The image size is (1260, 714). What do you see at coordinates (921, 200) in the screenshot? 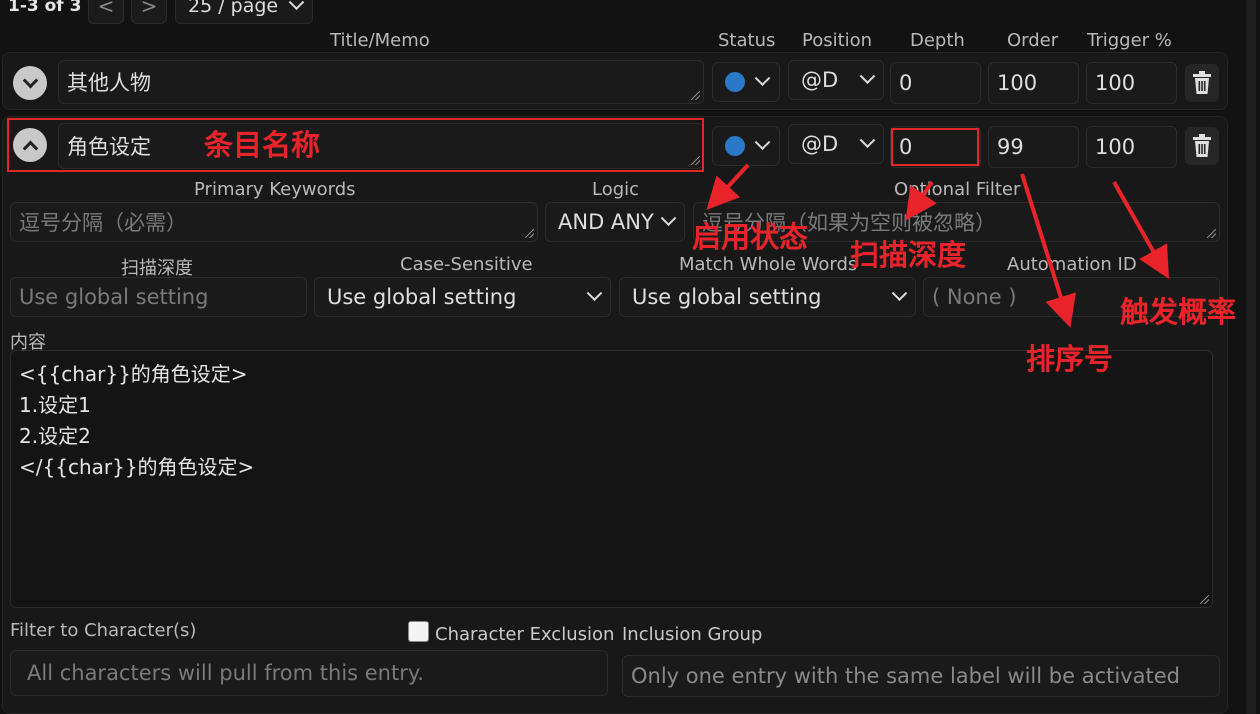
I see `arrow-scan-depth` at bounding box center [921, 200].